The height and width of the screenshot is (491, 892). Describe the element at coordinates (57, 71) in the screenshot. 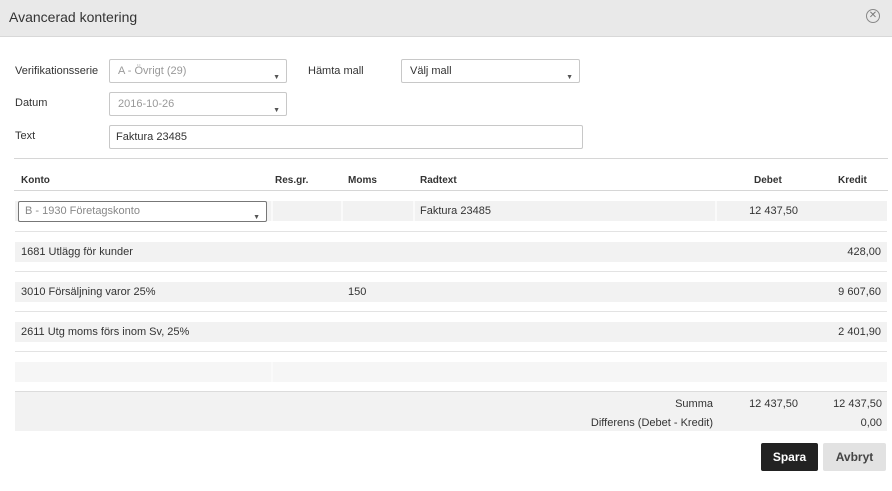

I see `series-label: Verifikationsserie` at that location.